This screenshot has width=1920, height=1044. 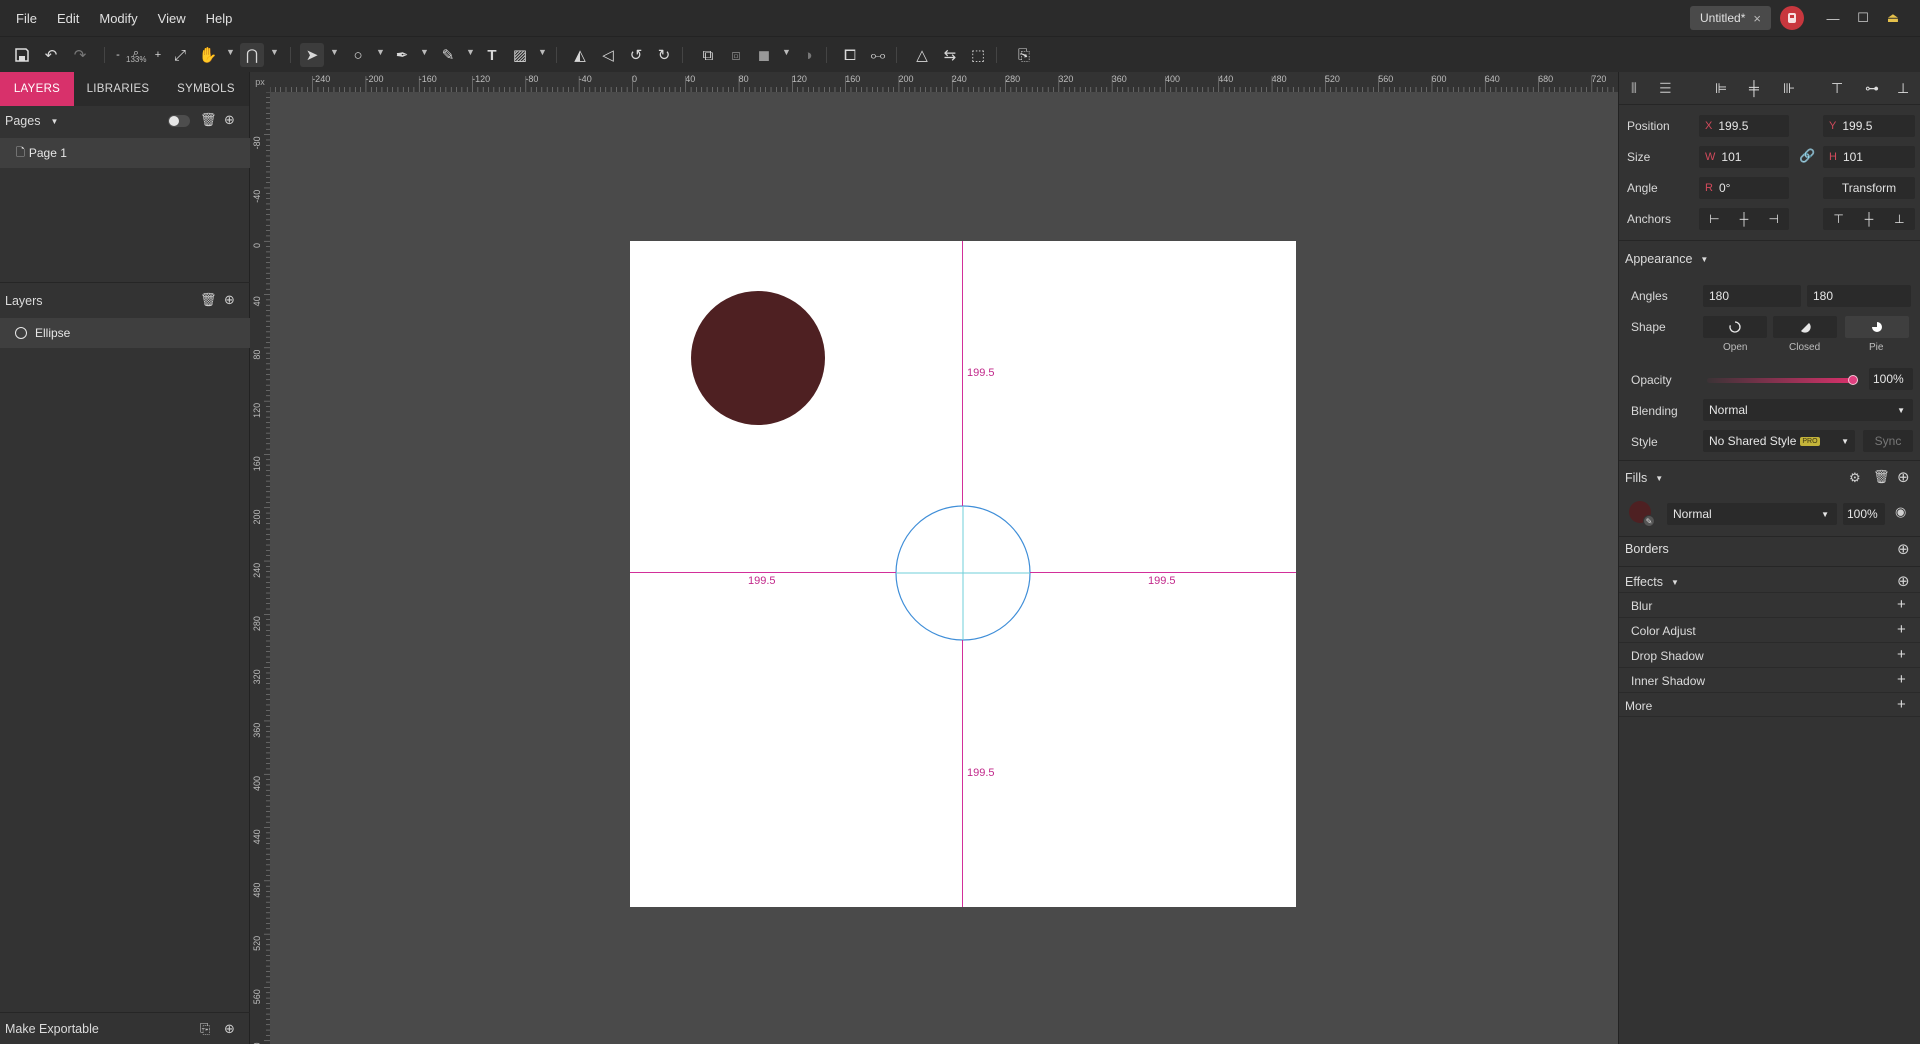 What do you see at coordinates (1903, 581) in the screenshot?
I see `add-effect-icon: ⊕` at bounding box center [1903, 581].